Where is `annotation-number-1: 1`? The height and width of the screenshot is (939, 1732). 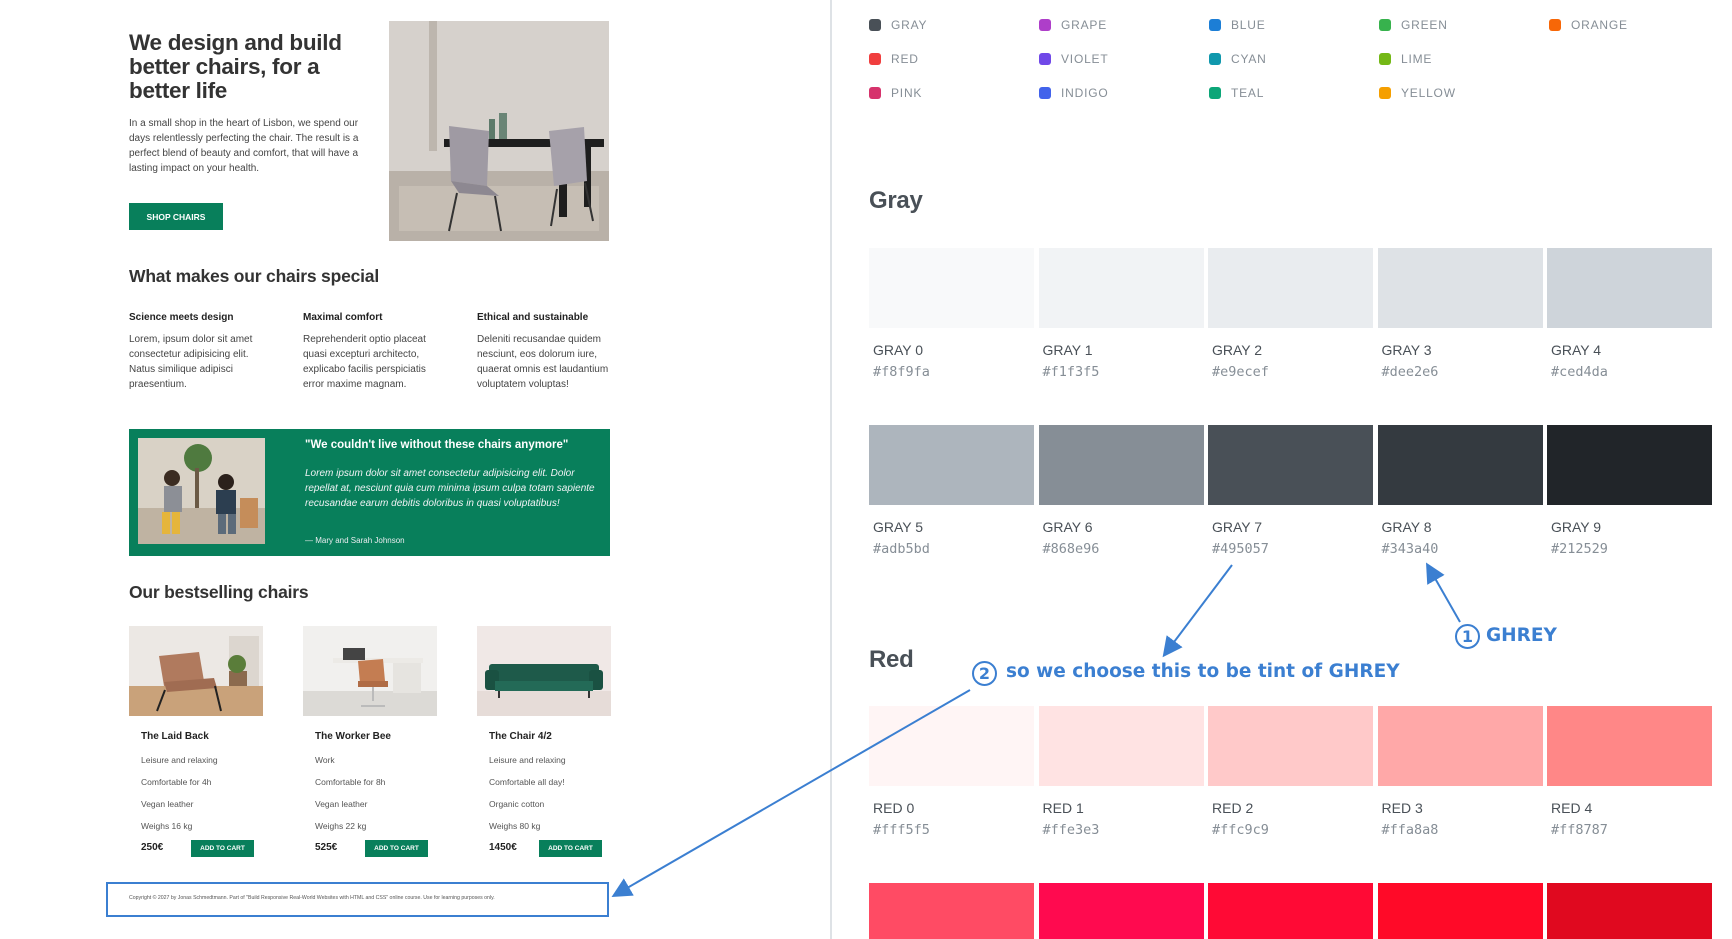
annotation-number-1: 1 is located at coordinates (1467, 636).